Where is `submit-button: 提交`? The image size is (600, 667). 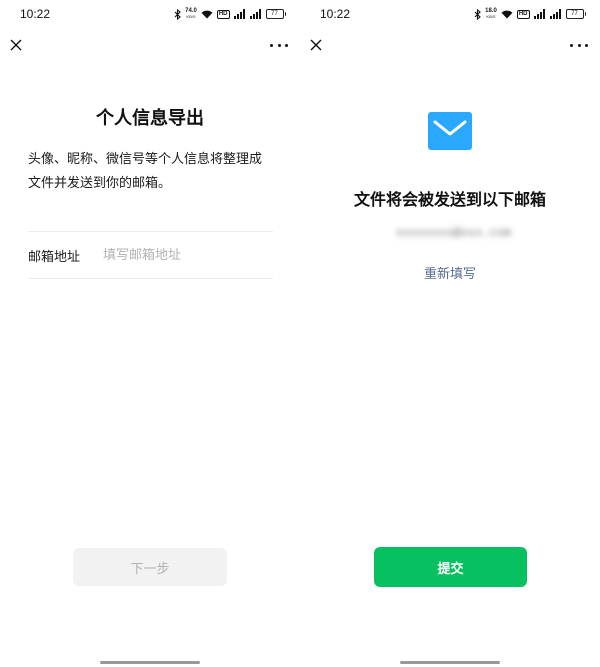 submit-button: 提交 is located at coordinates (450, 567).